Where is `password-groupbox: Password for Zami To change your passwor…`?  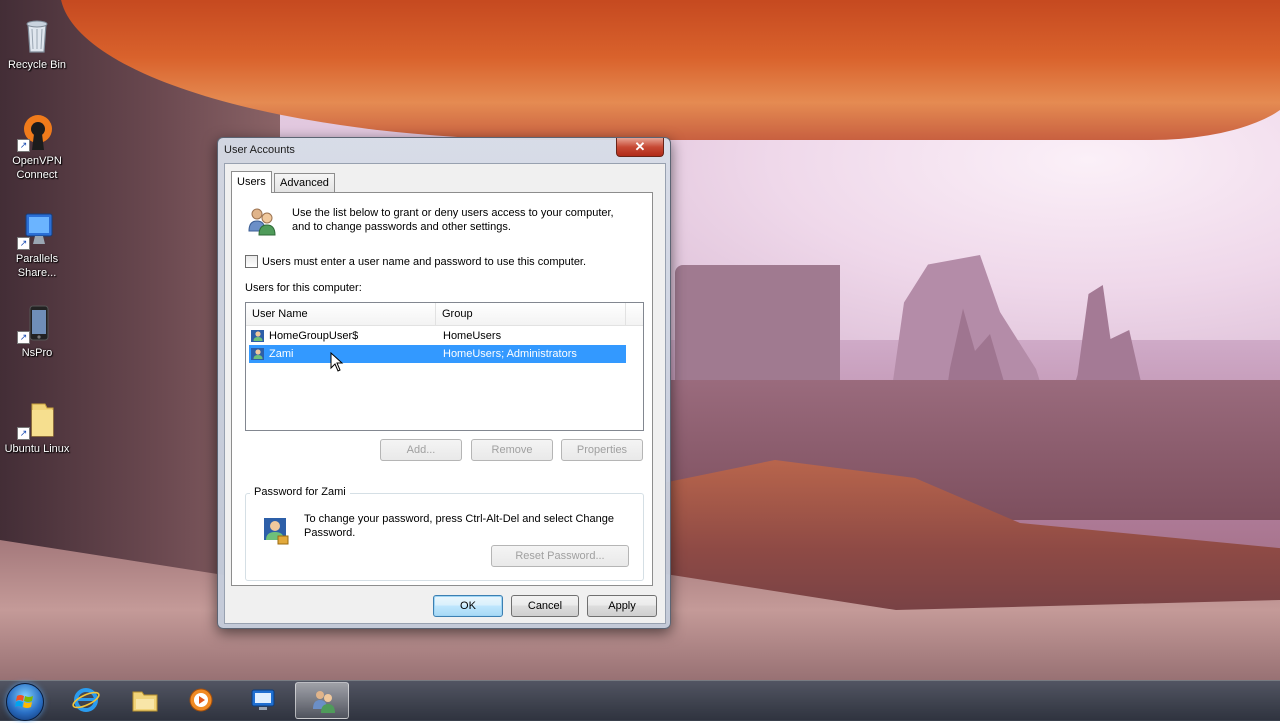
password-groupbox: Password for Zami To change your passwor… is located at coordinates (444, 533).